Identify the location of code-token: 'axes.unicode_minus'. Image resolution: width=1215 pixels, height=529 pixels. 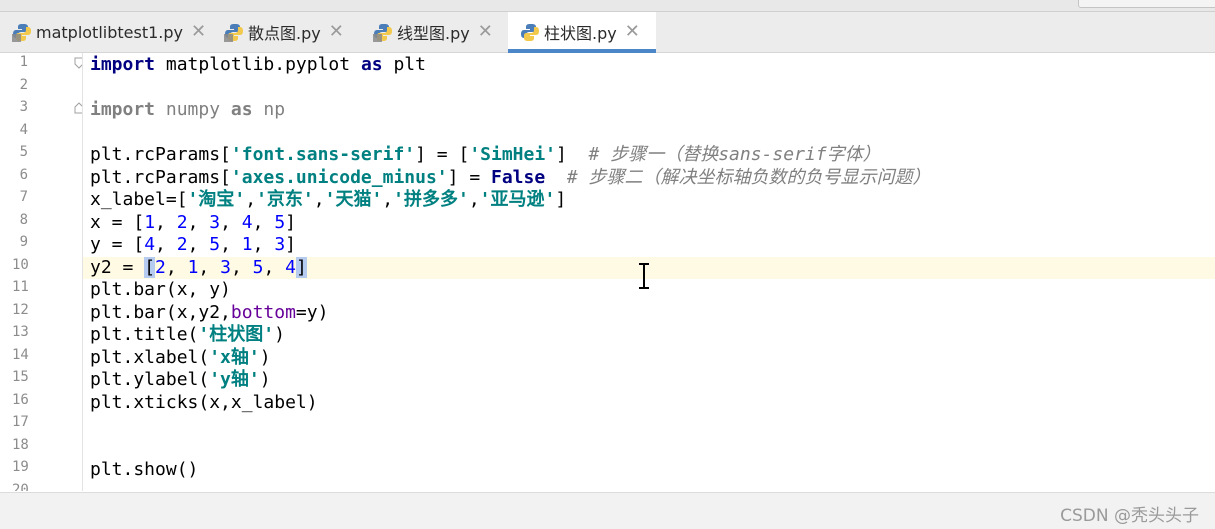
(339, 177).